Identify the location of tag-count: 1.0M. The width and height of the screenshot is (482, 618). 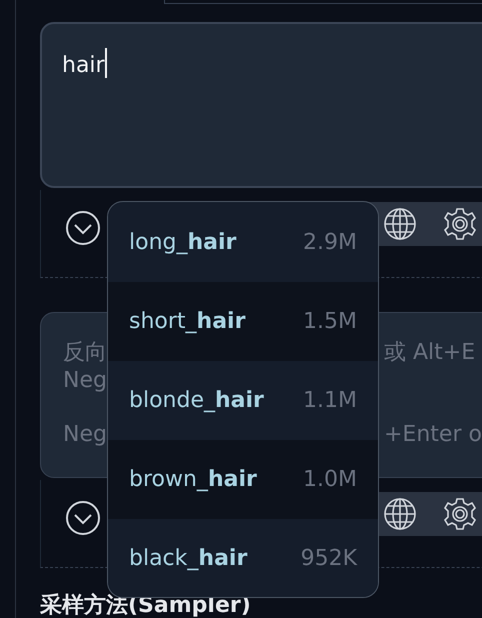
(330, 479).